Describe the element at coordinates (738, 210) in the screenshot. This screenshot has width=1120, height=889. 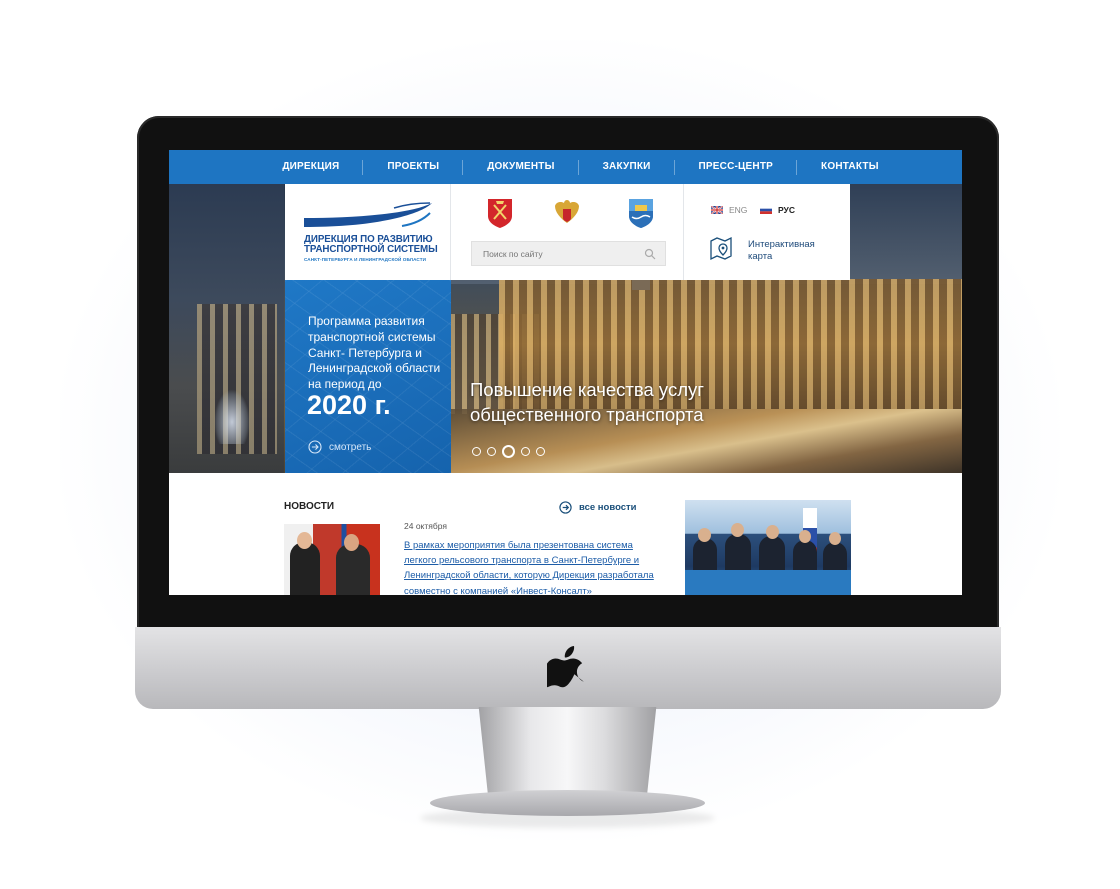
I see `lang-eng-label: ENG` at that location.